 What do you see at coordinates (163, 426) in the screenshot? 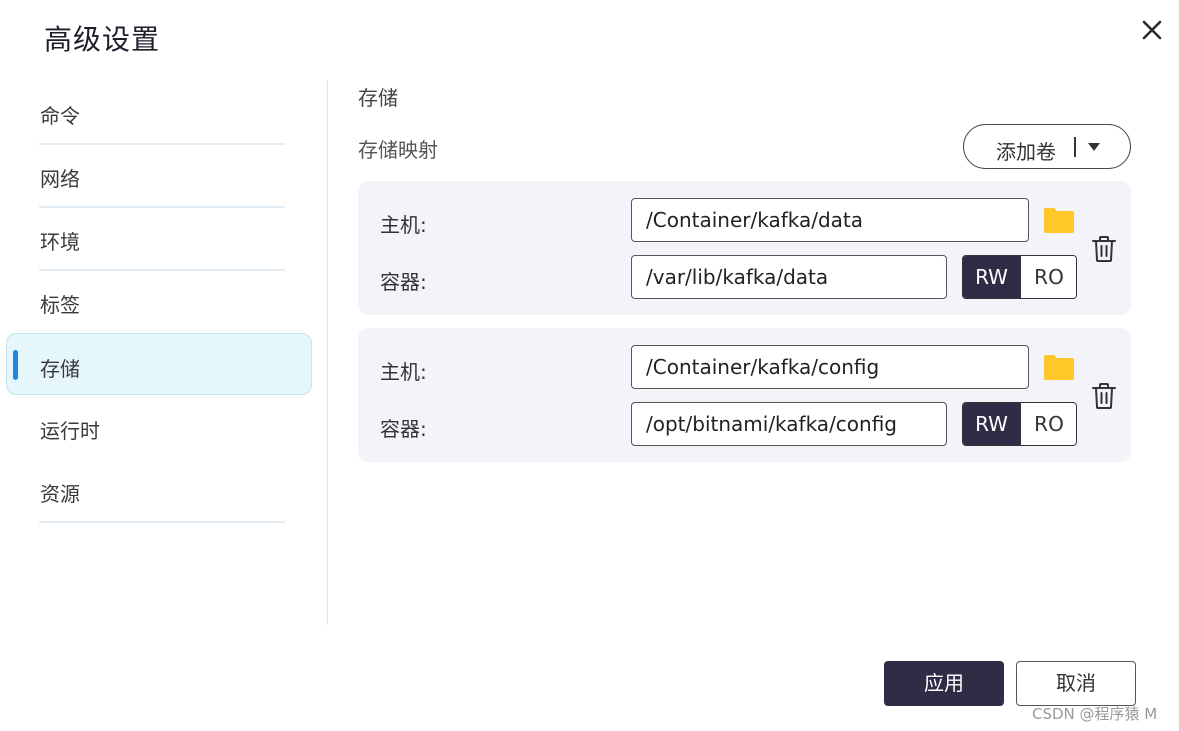
I see `sidebar-item-runtime: 运行时` at bounding box center [163, 426].